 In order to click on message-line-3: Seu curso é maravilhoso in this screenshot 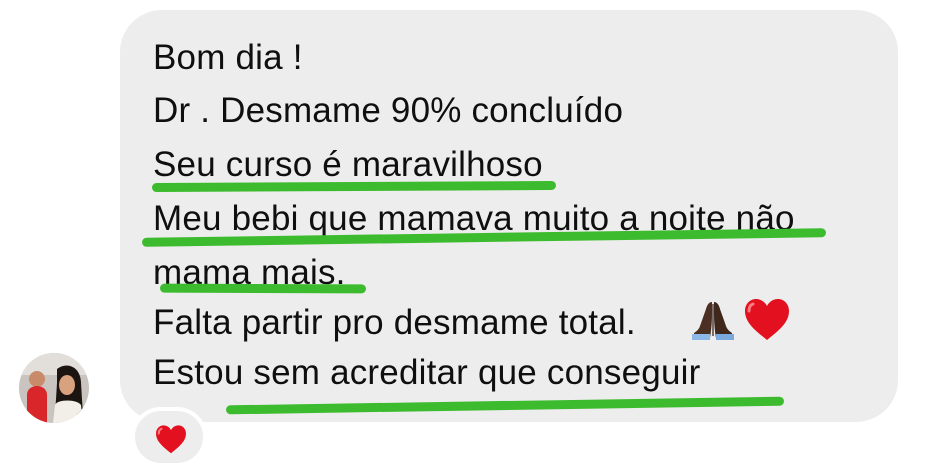, I will do `click(348, 164)`.